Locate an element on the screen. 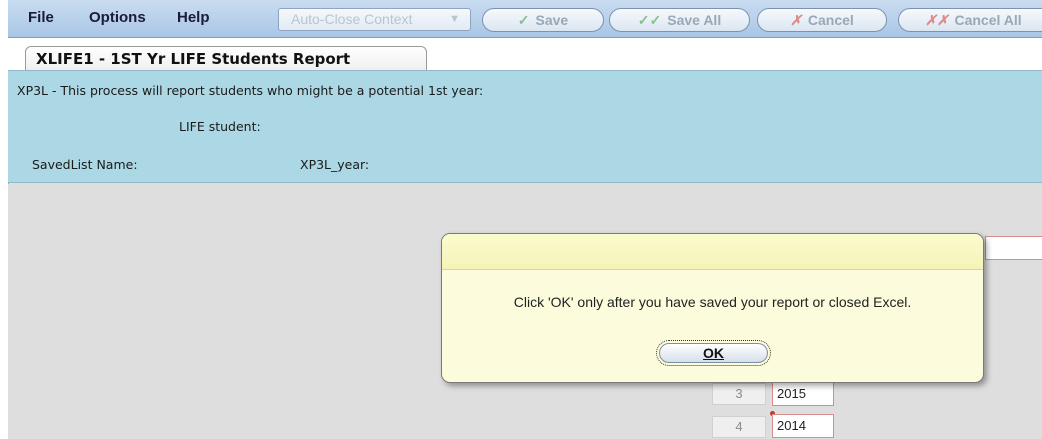  auto-close-context-dropdown: Auto-Close Context ▼ is located at coordinates (374, 19).